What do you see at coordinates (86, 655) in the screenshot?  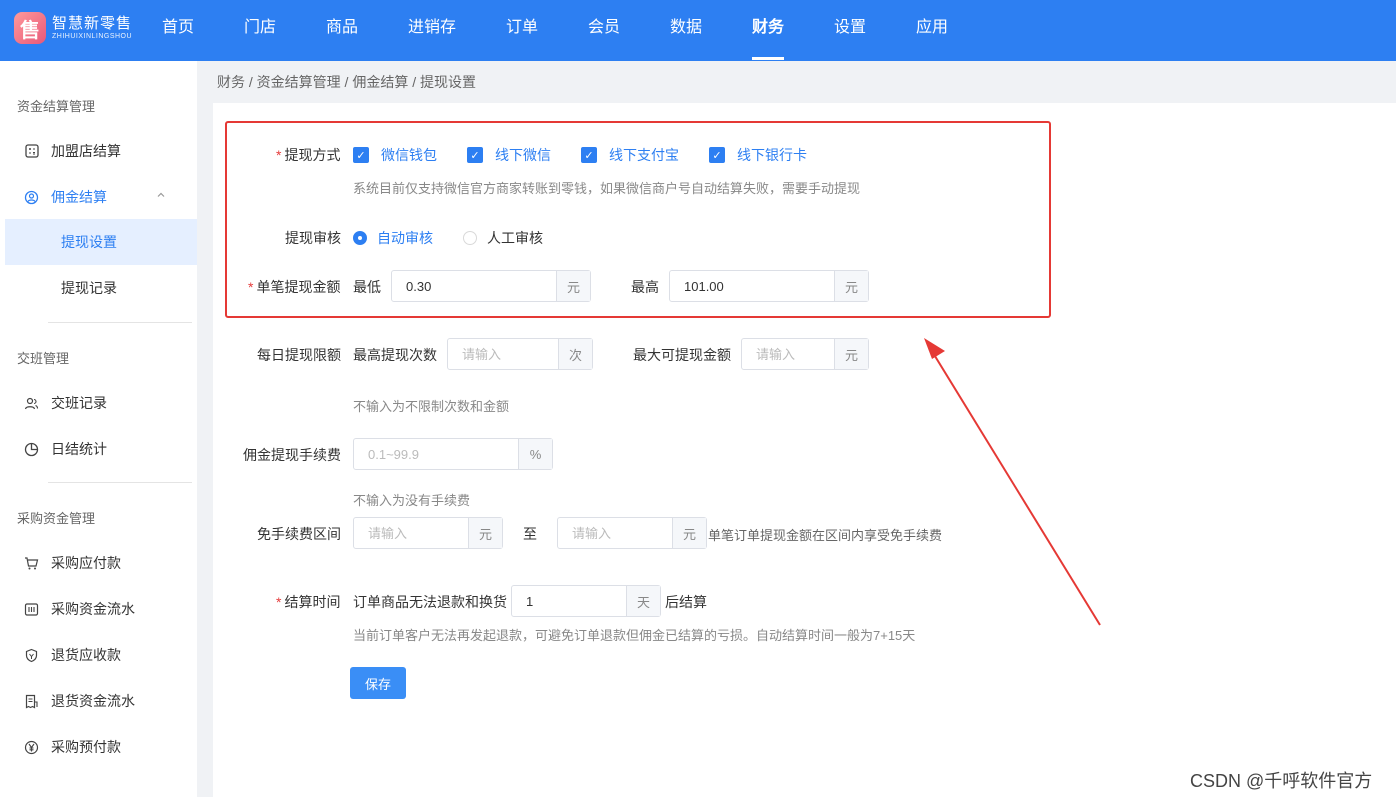 I see `sidebar-item-label: 退货应收款` at bounding box center [86, 655].